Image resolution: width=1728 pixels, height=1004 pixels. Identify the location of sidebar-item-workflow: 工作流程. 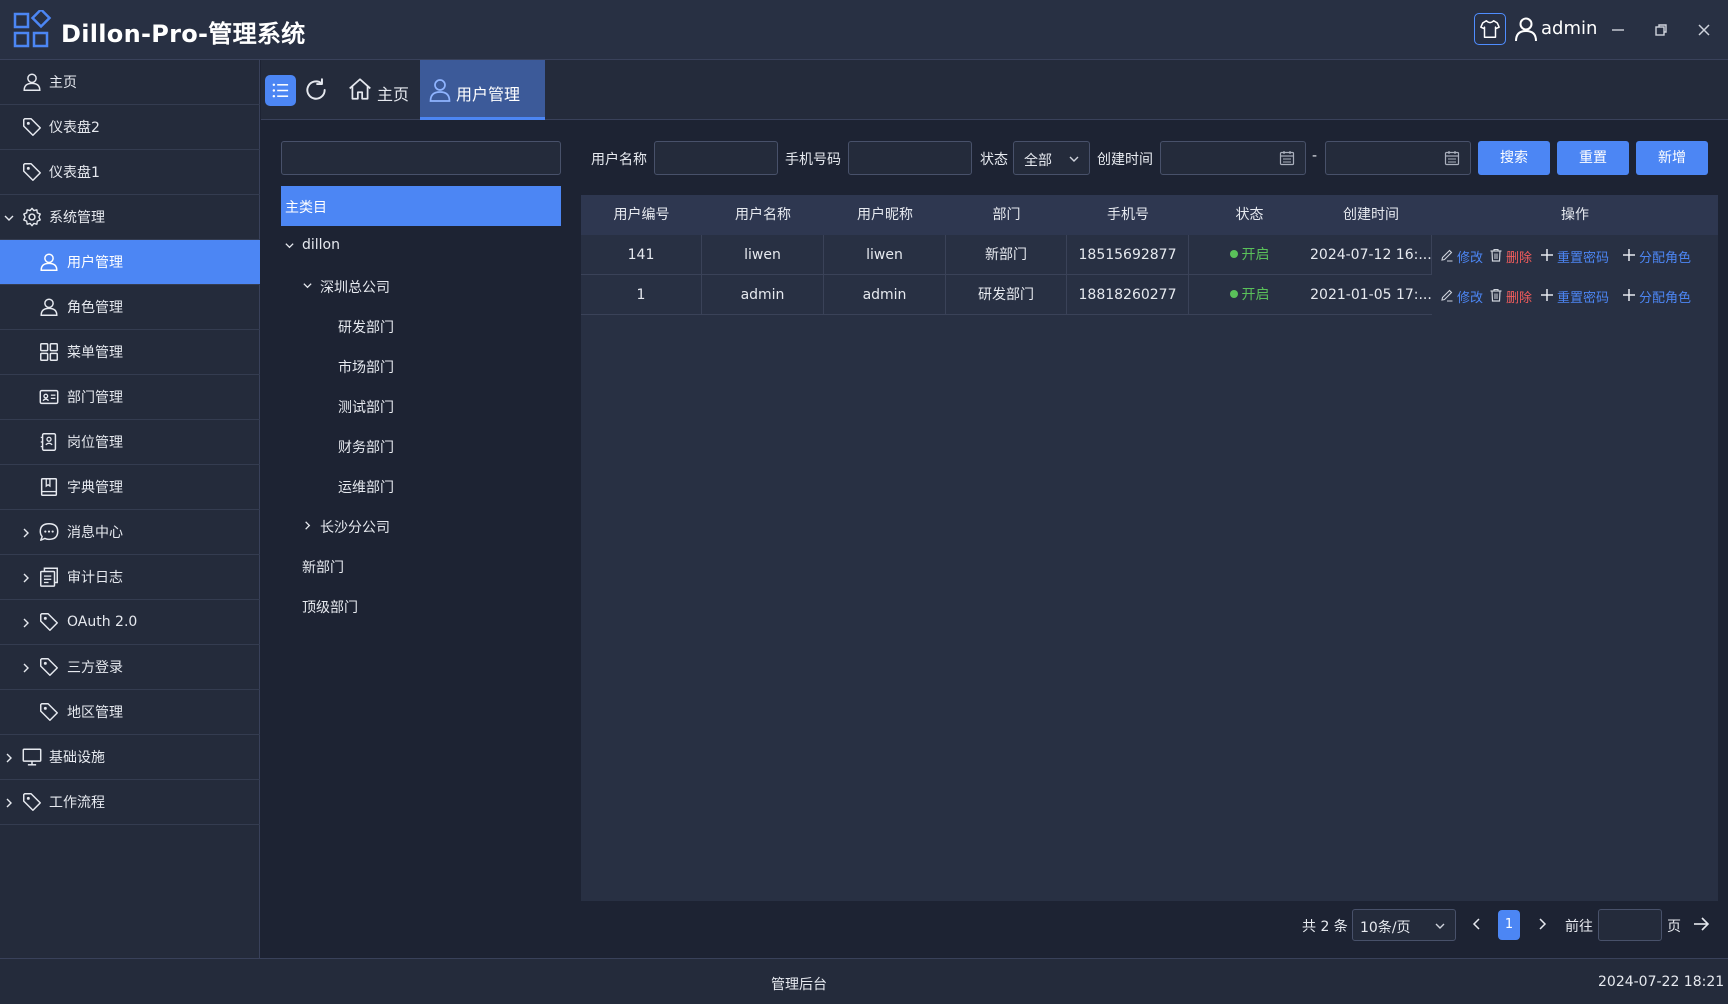
(130, 802).